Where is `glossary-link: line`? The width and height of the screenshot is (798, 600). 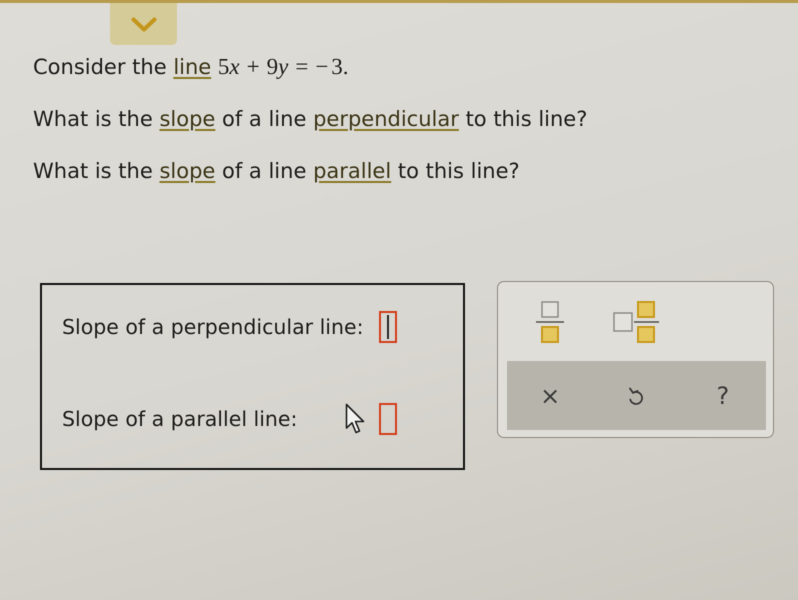
glossary-link: line is located at coordinates (192, 67).